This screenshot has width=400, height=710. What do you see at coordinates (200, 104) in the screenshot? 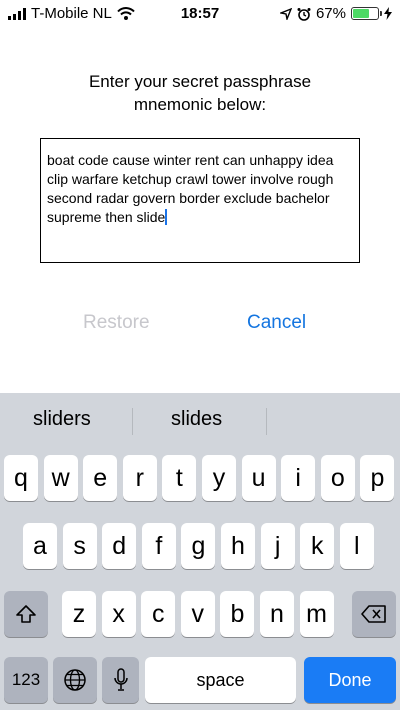
I see `prompt-line-2: mnemonic below:` at bounding box center [200, 104].